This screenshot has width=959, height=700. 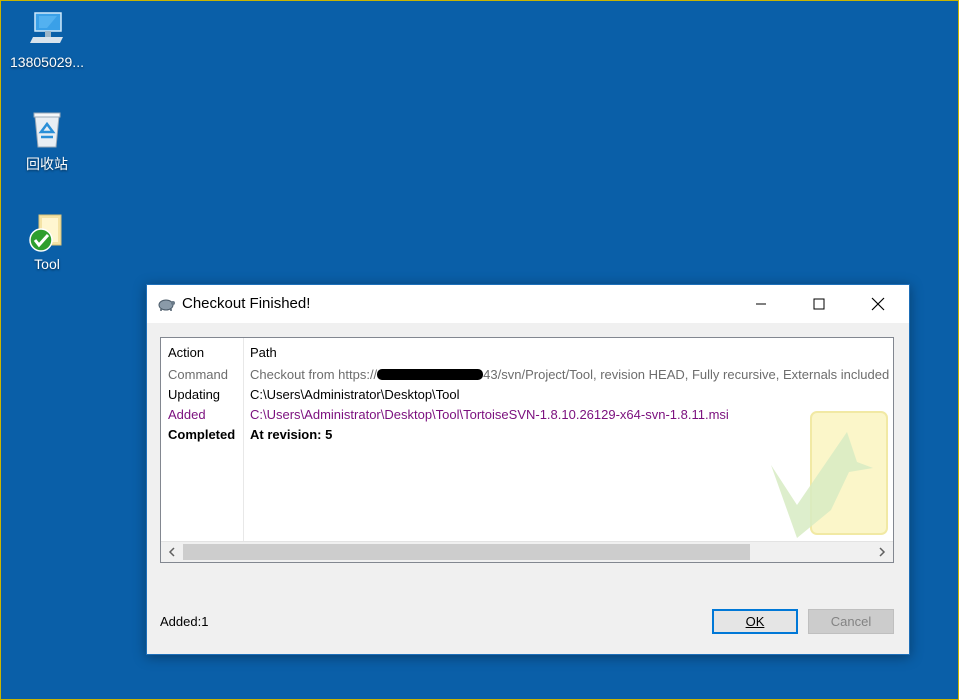 What do you see at coordinates (47, 30) in the screenshot?
I see `computer-icon` at bounding box center [47, 30].